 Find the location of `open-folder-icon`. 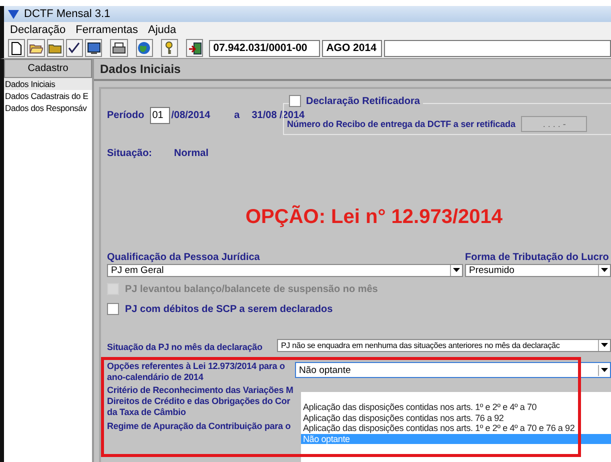

open-folder-icon is located at coordinates (35, 48).